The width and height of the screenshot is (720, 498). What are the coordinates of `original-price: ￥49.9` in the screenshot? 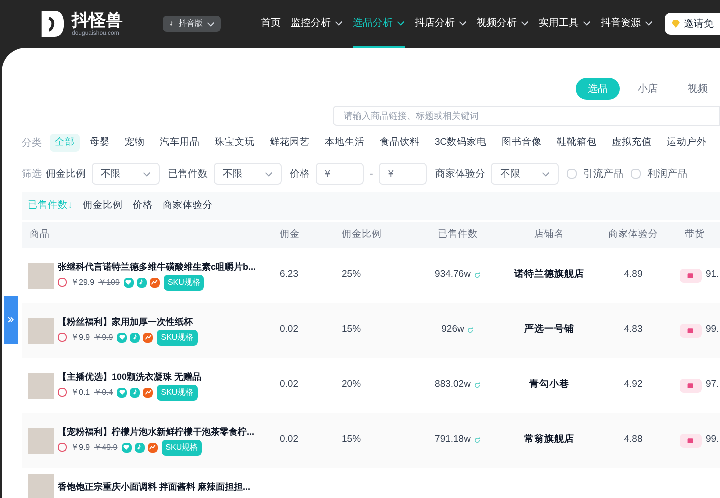 It's located at (106, 448).